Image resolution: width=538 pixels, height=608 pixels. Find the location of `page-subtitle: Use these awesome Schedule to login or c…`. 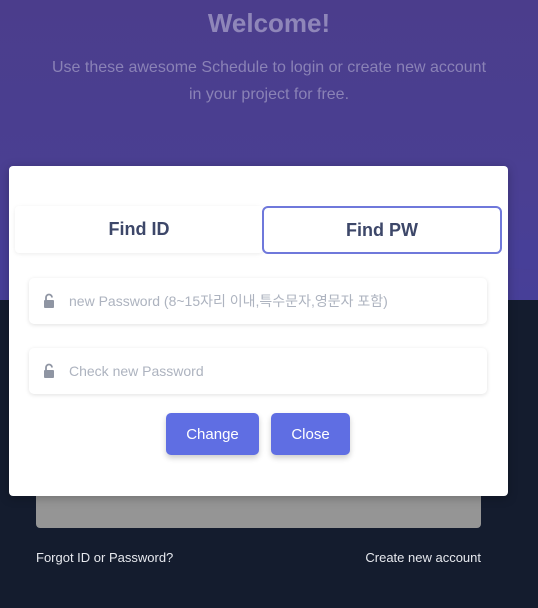

page-subtitle: Use these awesome Schedule to login or c… is located at coordinates (269, 81).